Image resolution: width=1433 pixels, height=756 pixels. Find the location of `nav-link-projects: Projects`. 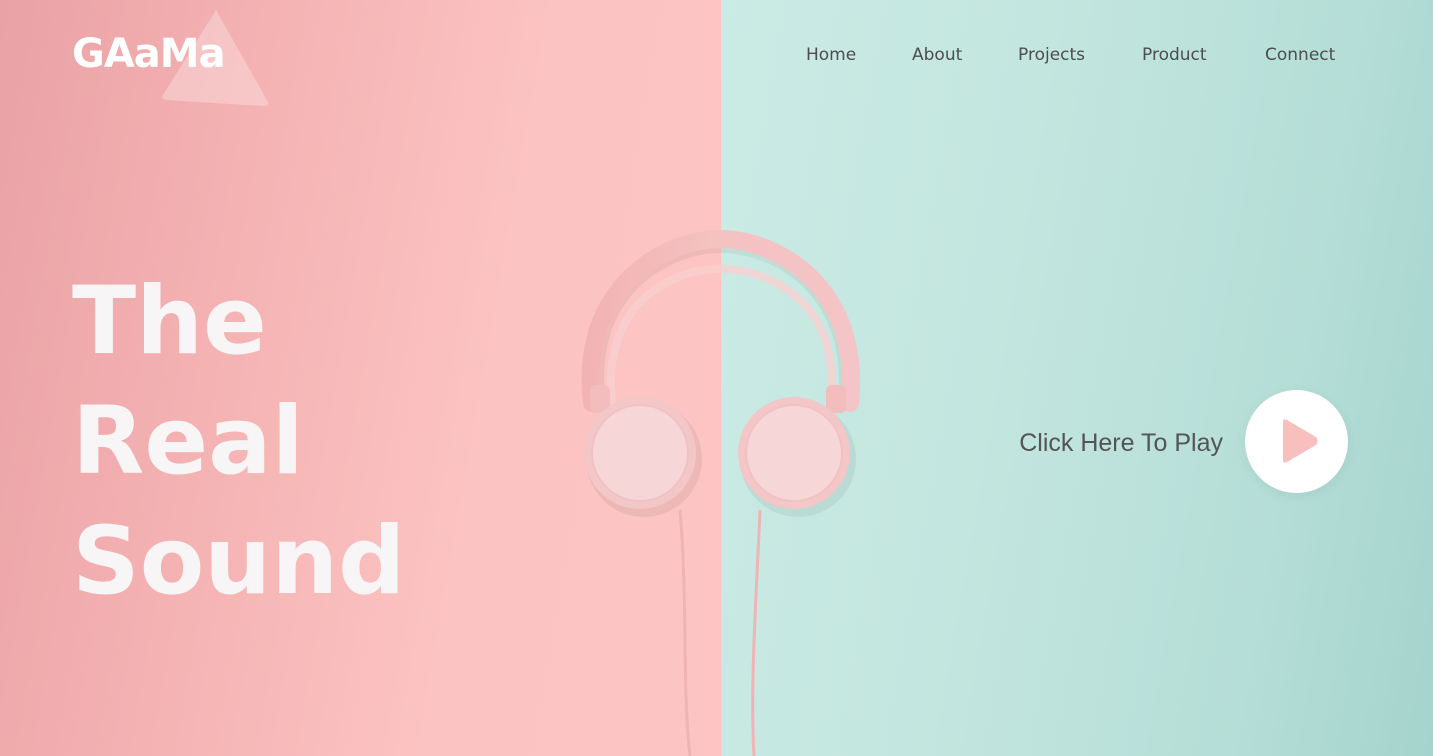

nav-link-projects: Projects is located at coordinates (1051, 55).